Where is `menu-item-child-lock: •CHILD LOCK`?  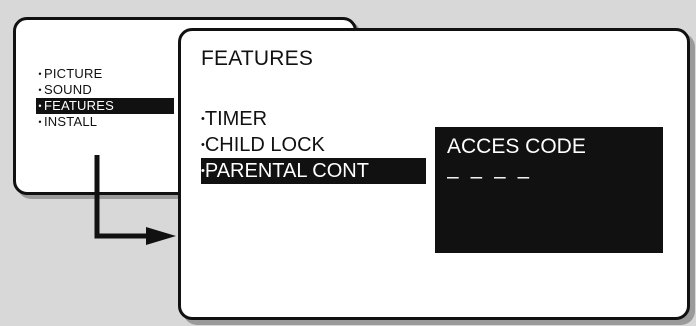 menu-item-child-lock: •CHILD LOCK is located at coordinates (313, 145).